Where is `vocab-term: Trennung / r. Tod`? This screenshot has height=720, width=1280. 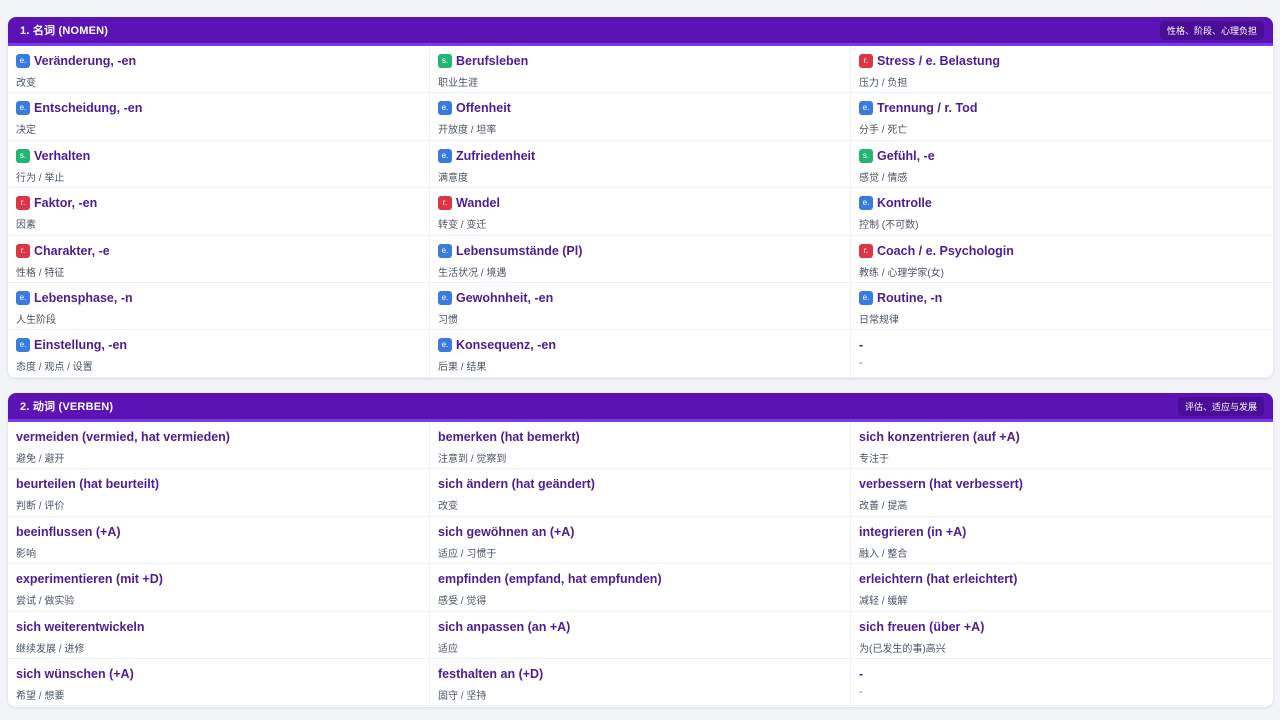
vocab-term: Trennung / r. Tod is located at coordinates (927, 108).